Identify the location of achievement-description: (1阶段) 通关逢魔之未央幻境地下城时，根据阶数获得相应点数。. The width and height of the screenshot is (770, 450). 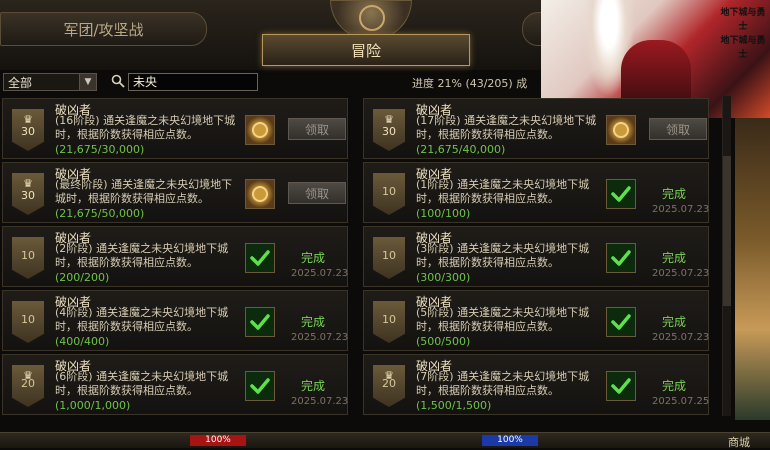
(503, 191).